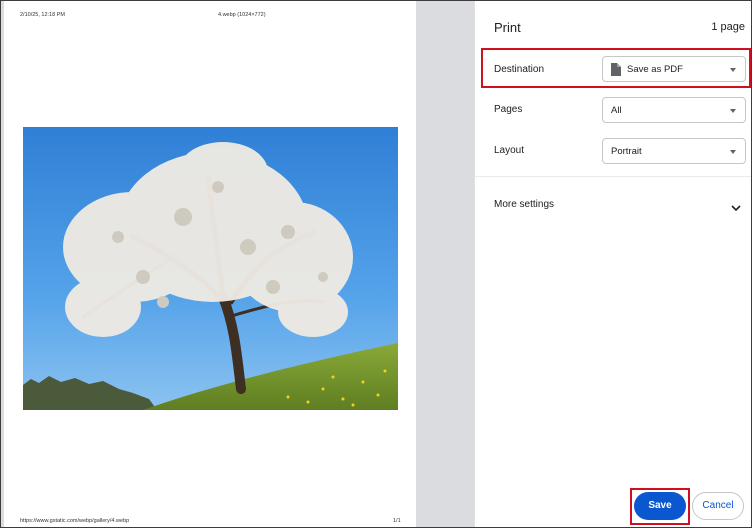 Image resolution: width=752 pixels, height=528 pixels. What do you see at coordinates (397, 521) in the screenshot?
I see `page-footer-number: 1/1` at bounding box center [397, 521].